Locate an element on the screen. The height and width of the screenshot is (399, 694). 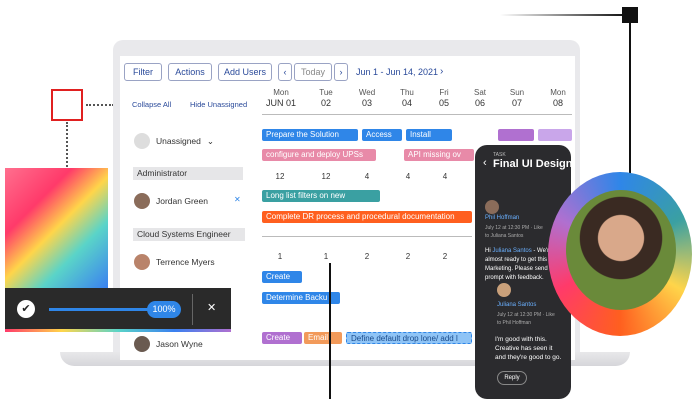
check-icon: ✔ is located at coordinates (26, 309).